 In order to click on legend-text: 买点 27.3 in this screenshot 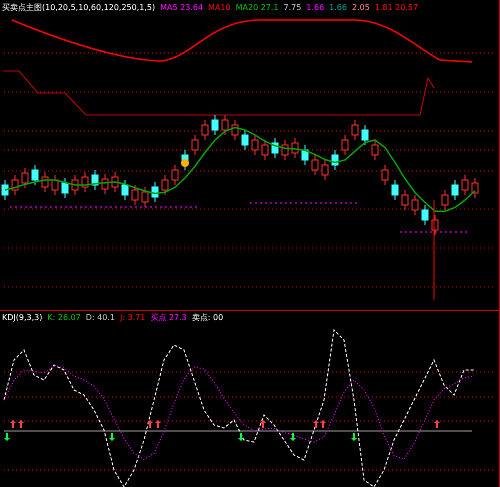, I will do `click(168, 318)`.